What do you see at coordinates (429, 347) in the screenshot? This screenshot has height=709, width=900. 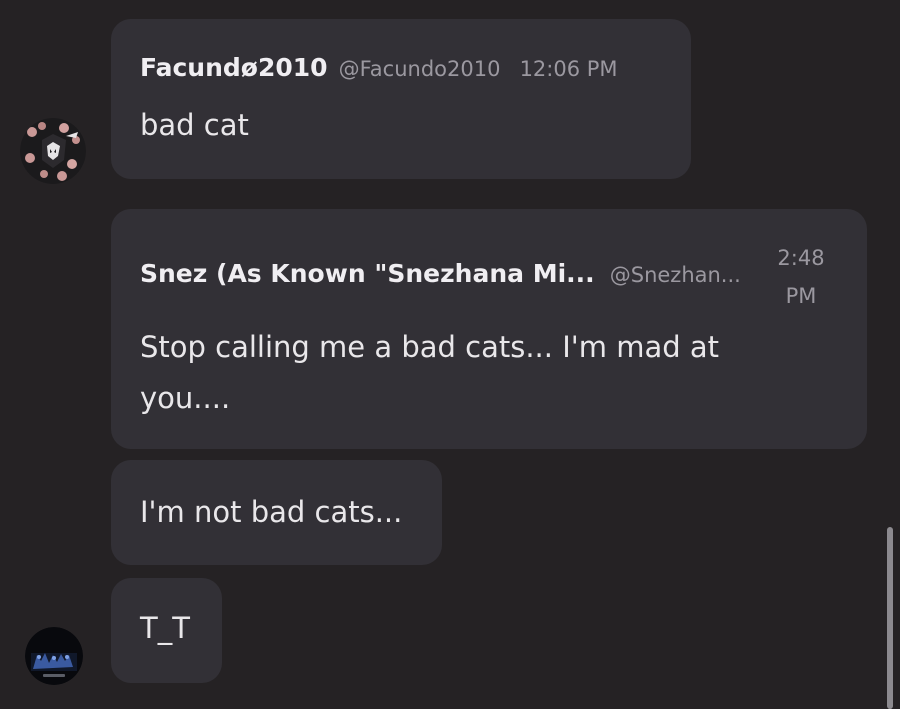 I see `message-text-line: Stop calling me a bad cats... I'm mad at` at bounding box center [429, 347].